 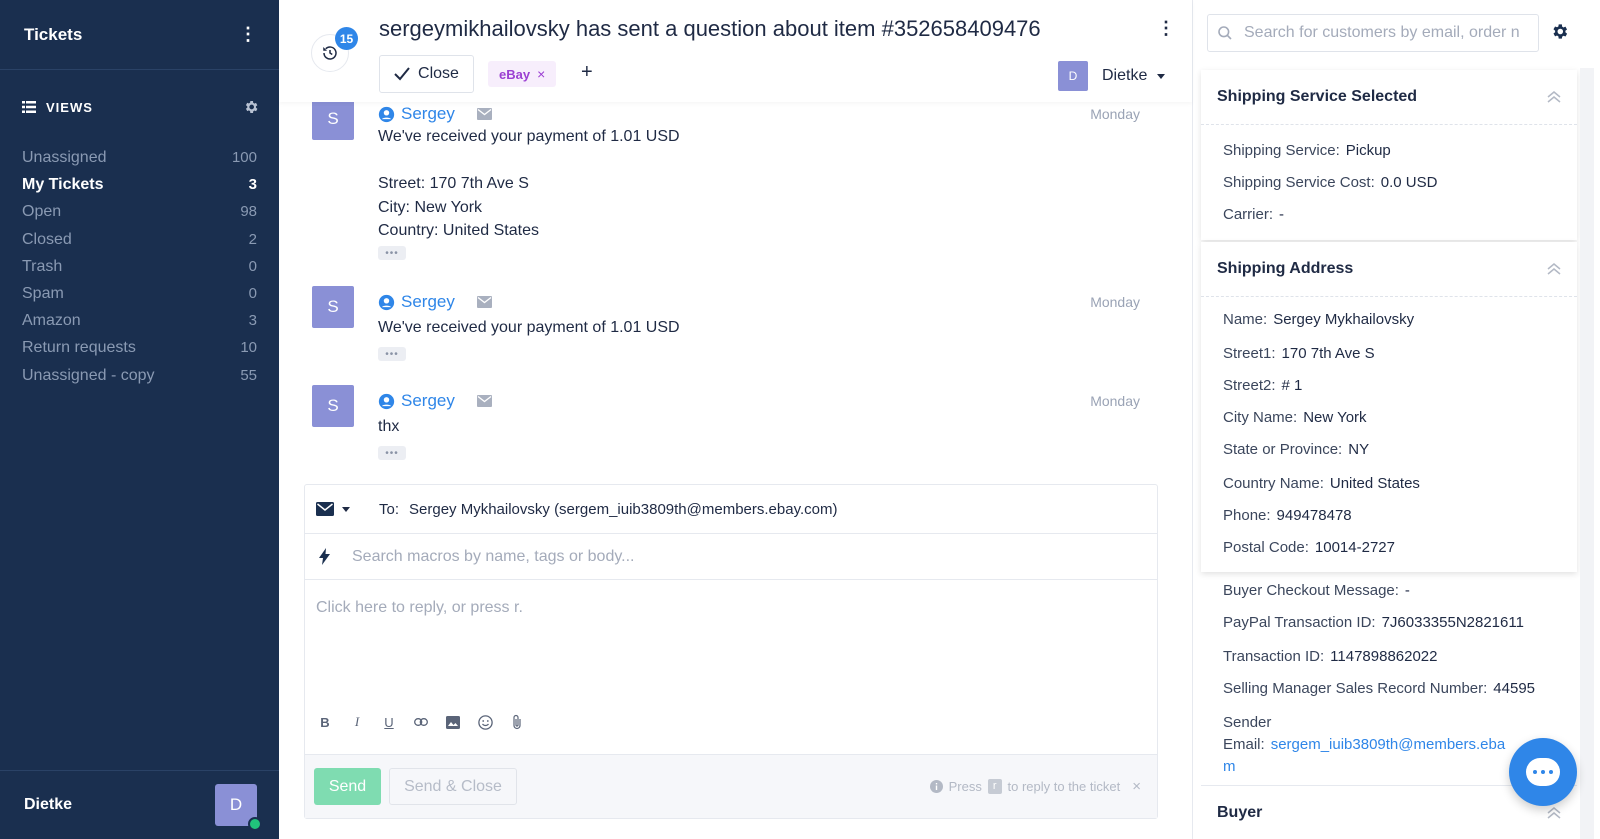 What do you see at coordinates (1382, 33) in the screenshot?
I see `customer-search-input: Search for customers by email, order n` at bounding box center [1382, 33].